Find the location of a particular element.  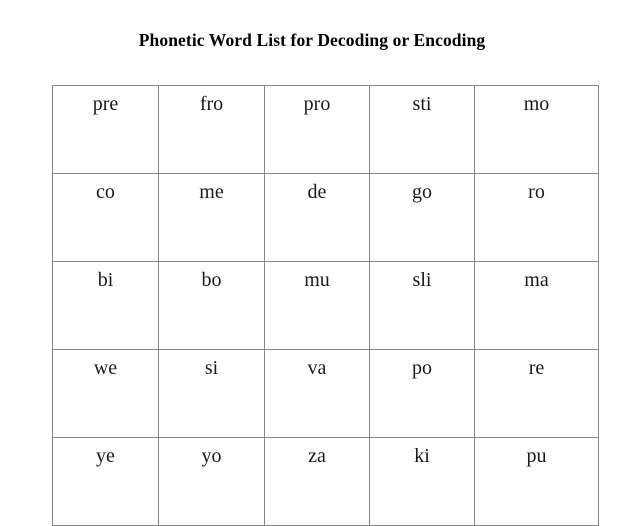

word-cell: za is located at coordinates (317, 481).